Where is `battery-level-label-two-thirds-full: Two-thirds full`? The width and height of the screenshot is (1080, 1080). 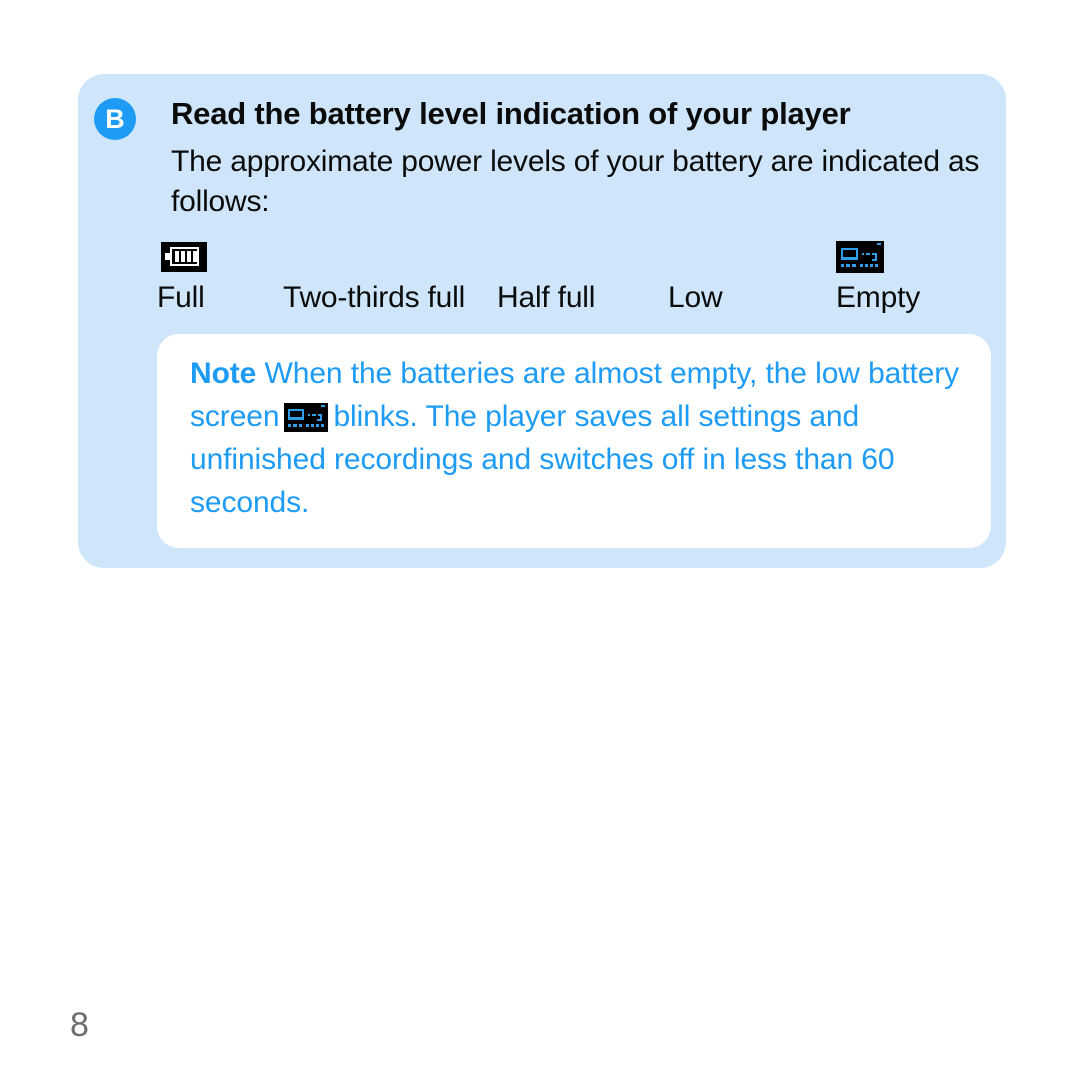
battery-level-label-two-thirds-full: Two-thirds full is located at coordinates (374, 297).